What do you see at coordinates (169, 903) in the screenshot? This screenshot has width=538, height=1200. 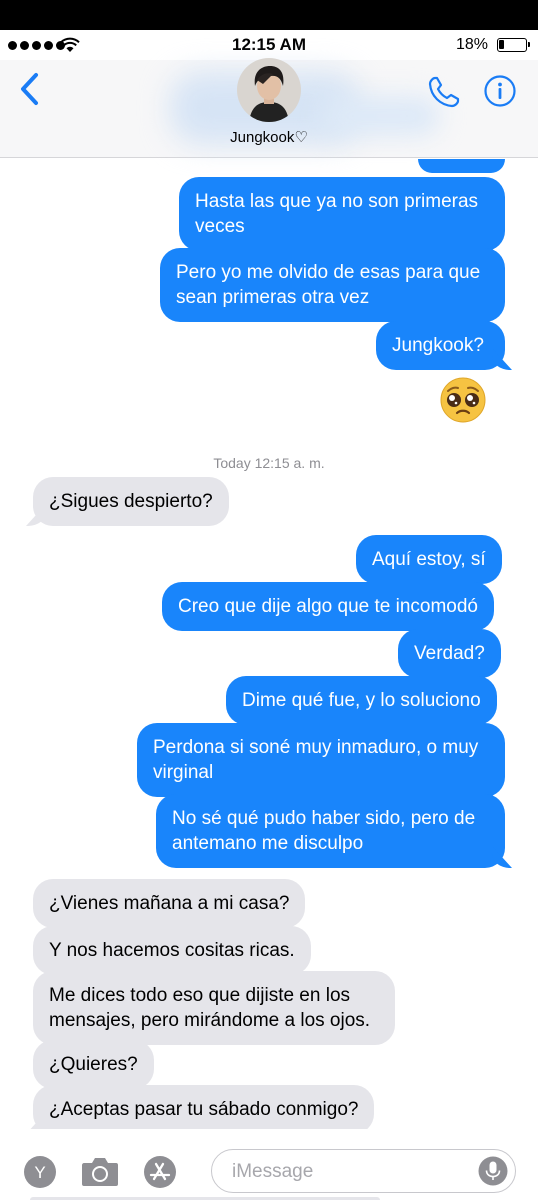 I see `message-bubble-incoming: ¿Vienes mañana a mi casa?` at bounding box center [169, 903].